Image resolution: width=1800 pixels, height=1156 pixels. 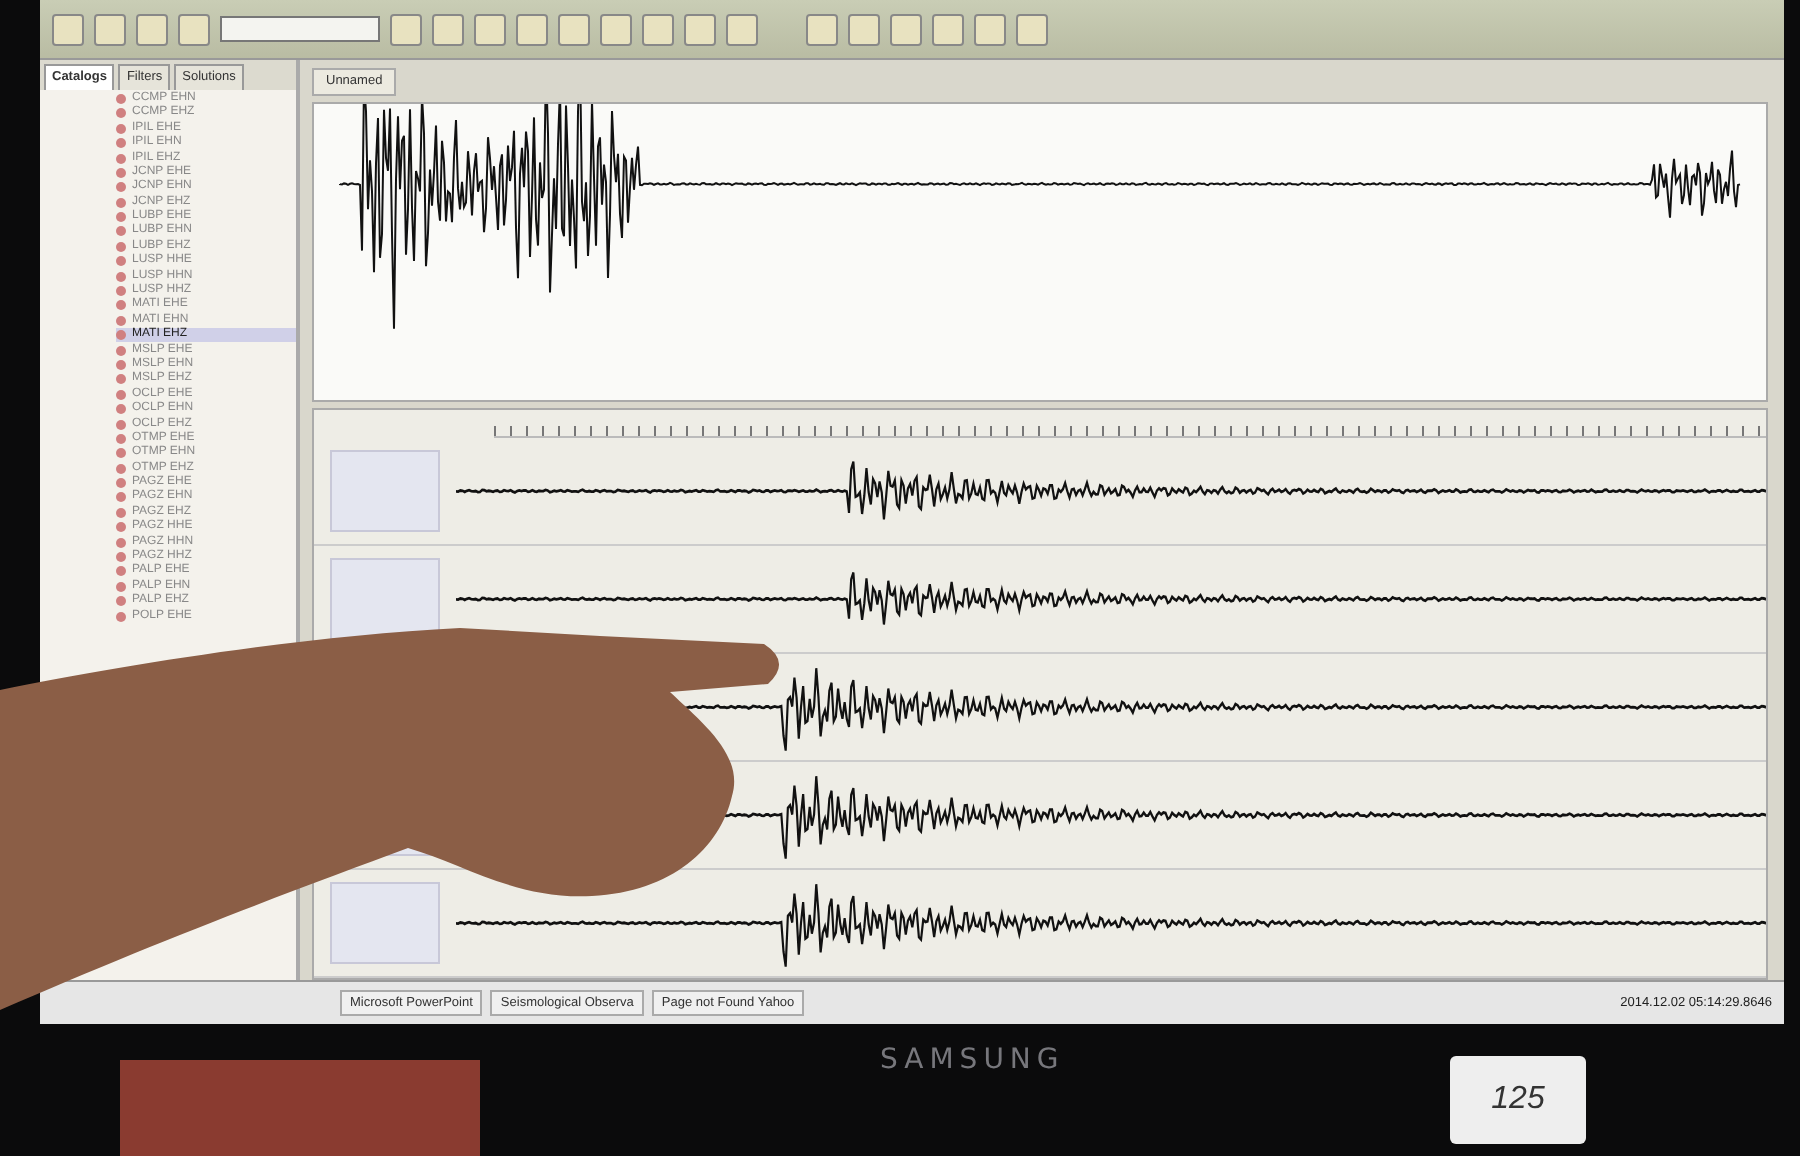 What do you see at coordinates (1518, 1100) in the screenshot?
I see `sticker: 125` at bounding box center [1518, 1100].